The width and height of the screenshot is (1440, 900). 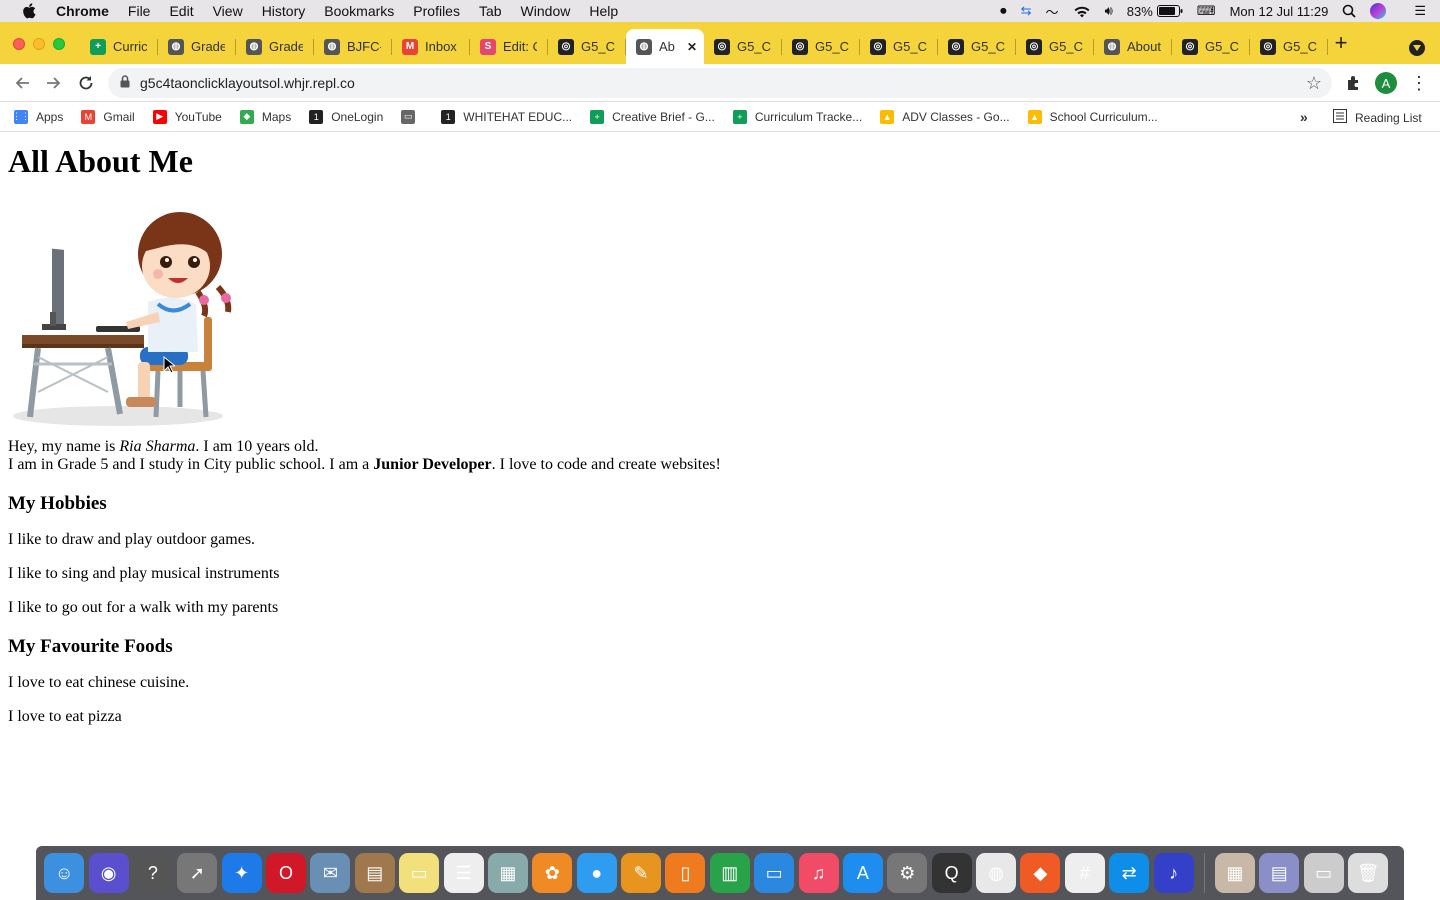 I want to click on tab-label: BJFC-, so click(x=364, y=46).